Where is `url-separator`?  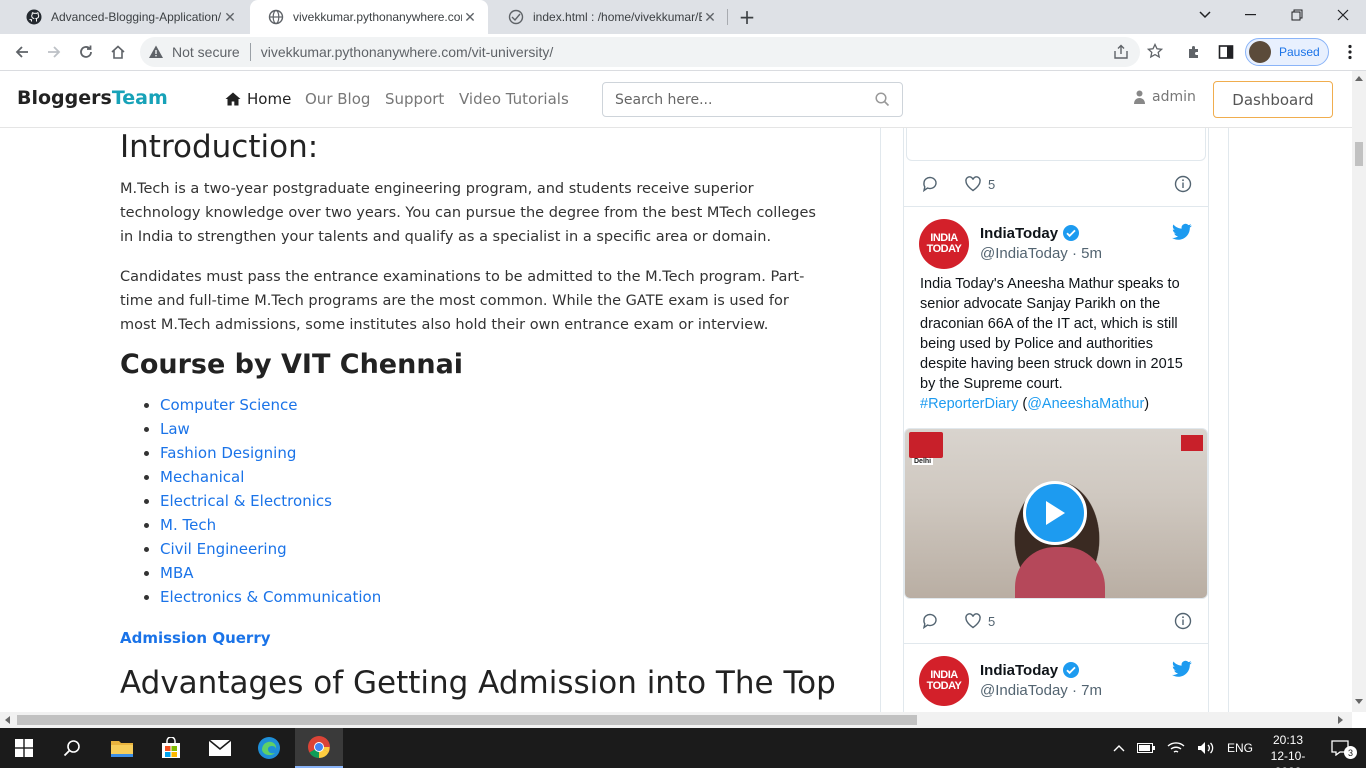
url-separator is located at coordinates (250, 52).